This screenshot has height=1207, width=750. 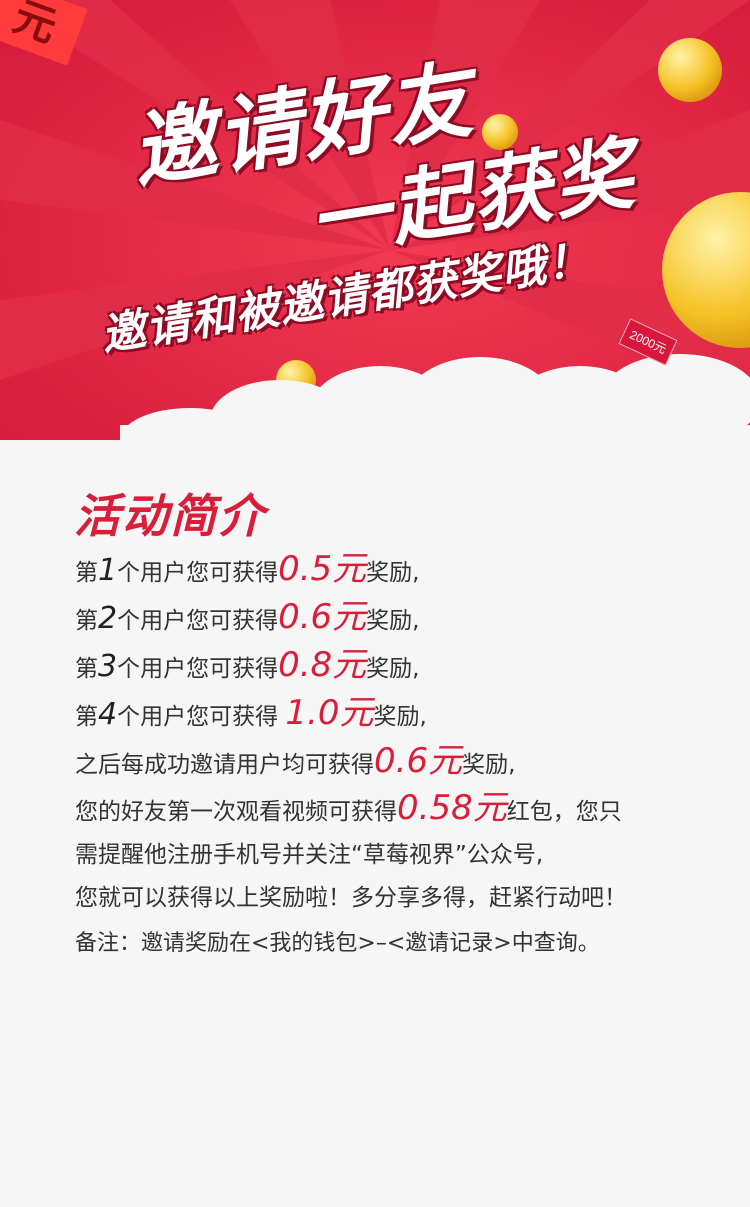 I want to click on reward-rank: 4, so click(x=108, y=714).